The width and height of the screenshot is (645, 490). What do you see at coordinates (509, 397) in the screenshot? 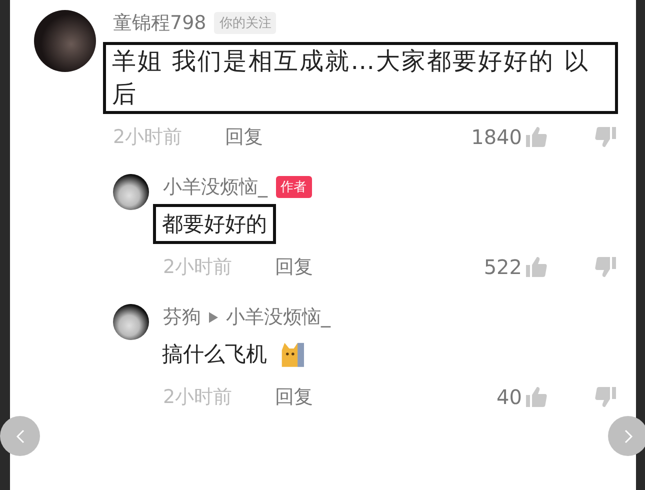
I see `like-count: 40` at bounding box center [509, 397].